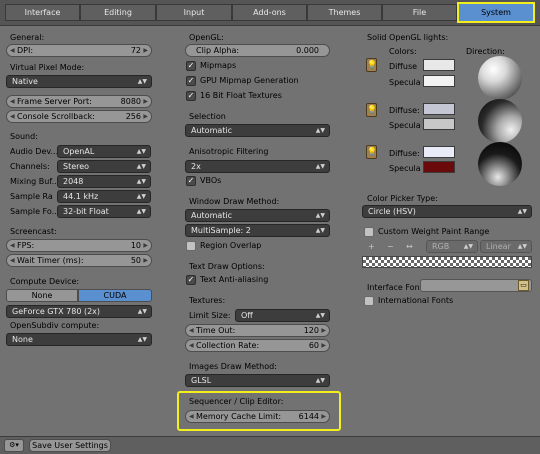  Describe the element at coordinates (104, 166) in the screenshot. I see `channels-dropdown: Stereo ▲▼` at that location.